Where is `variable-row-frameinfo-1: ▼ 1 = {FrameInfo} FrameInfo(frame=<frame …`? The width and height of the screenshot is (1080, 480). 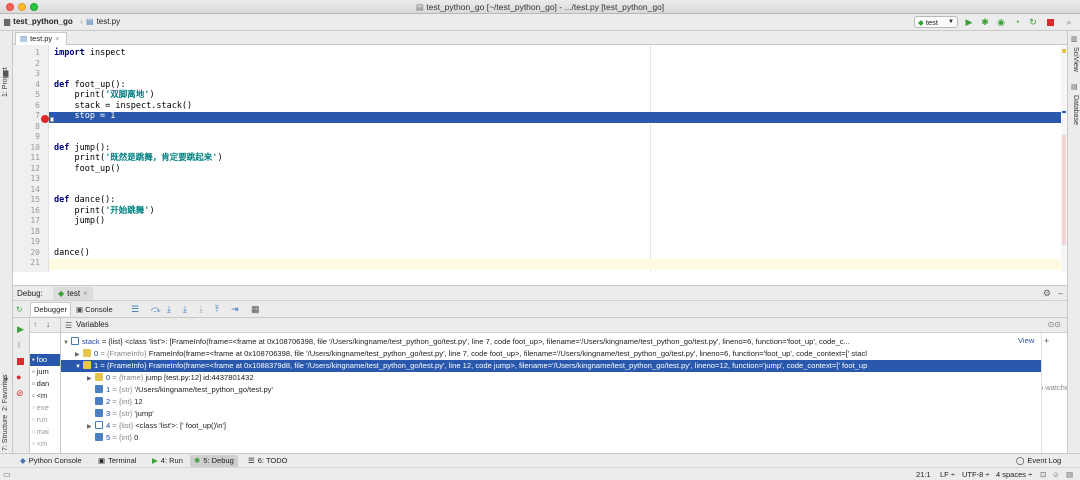 variable-row-frameinfo-1: ▼ 1 = {FrameInfo} FrameInfo(frame=<frame … is located at coordinates (551, 366).